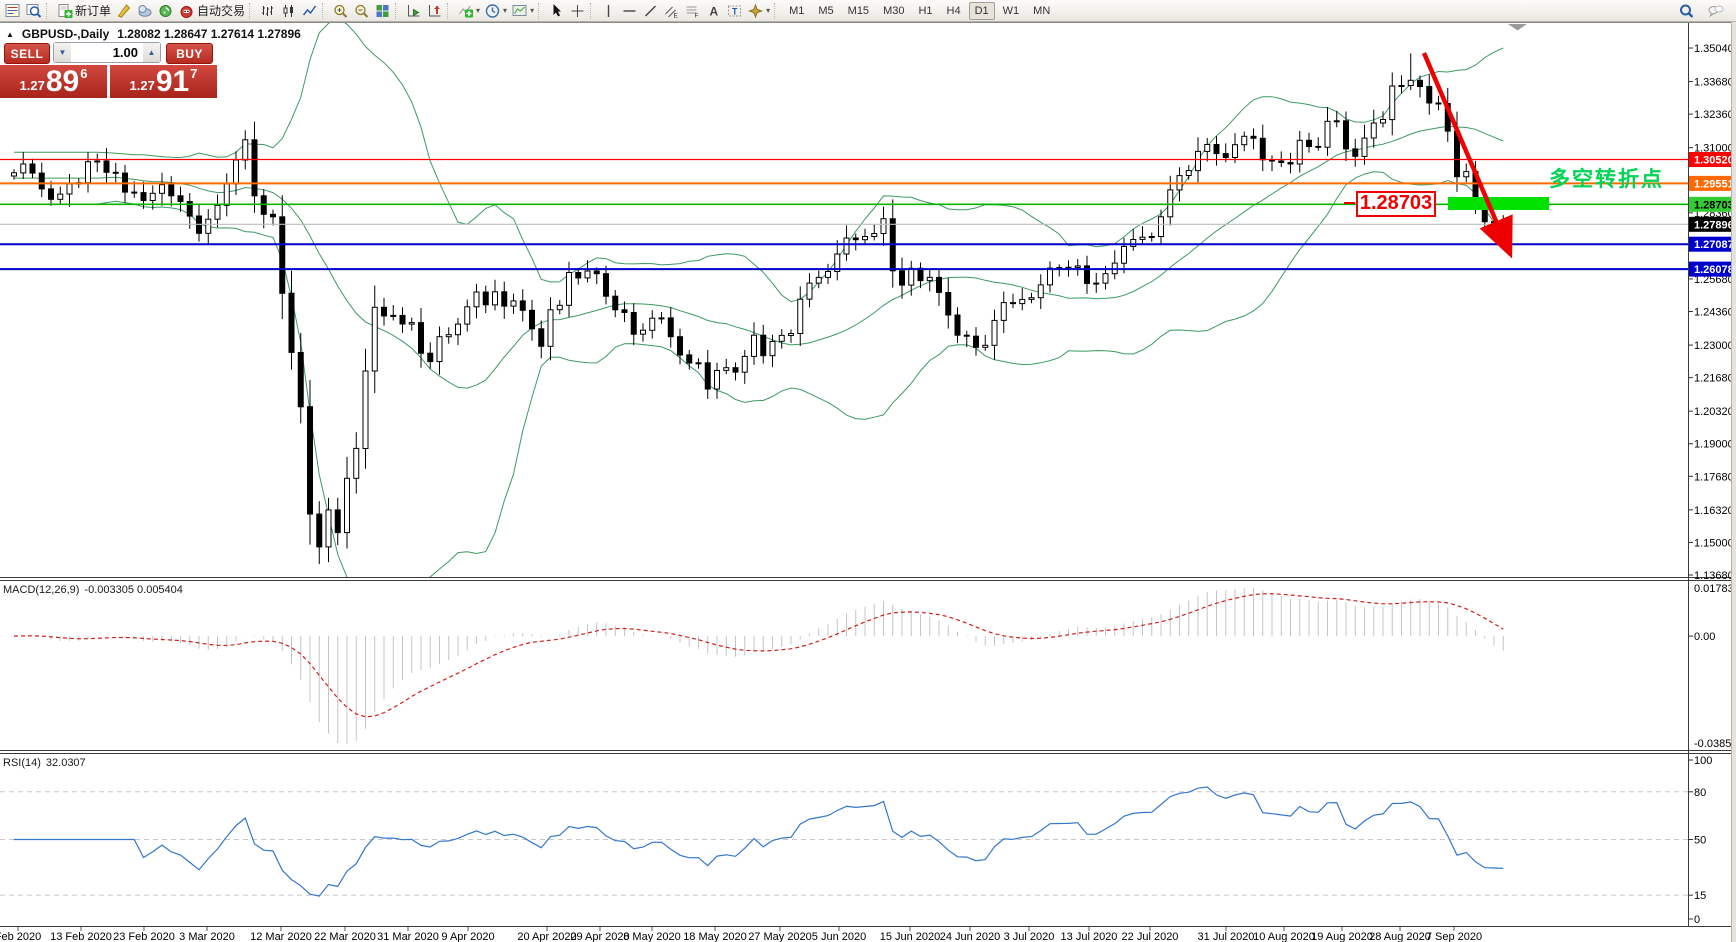 This screenshot has height=942, width=1736. What do you see at coordinates (546, 936) in the screenshot?
I see `date-tick-label: 20 Apr 2020` at bounding box center [546, 936].